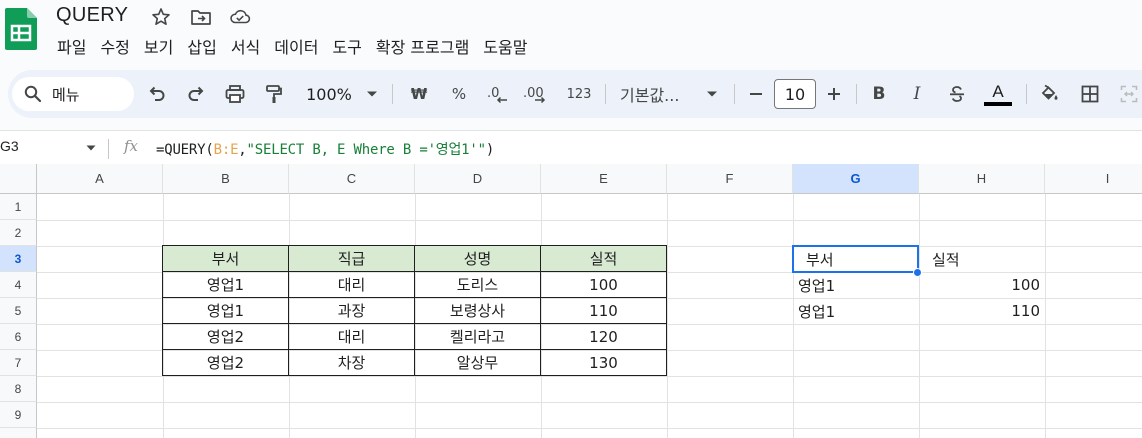  Describe the element at coordinates (91, 148) in the screenshot. I see `name-box-dropdown-icon` at that location.